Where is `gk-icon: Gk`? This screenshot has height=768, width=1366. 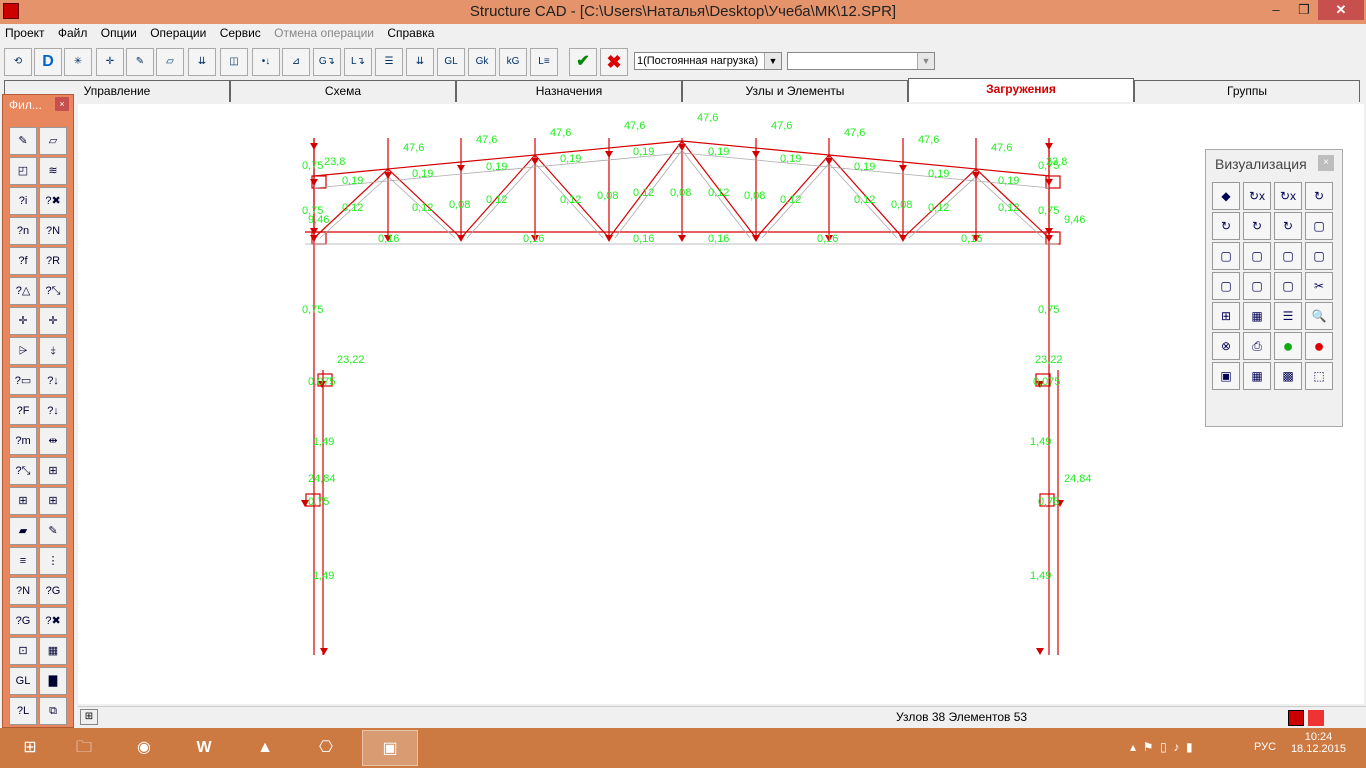
gk-icon: Gk is located at coordinates (482, 62).